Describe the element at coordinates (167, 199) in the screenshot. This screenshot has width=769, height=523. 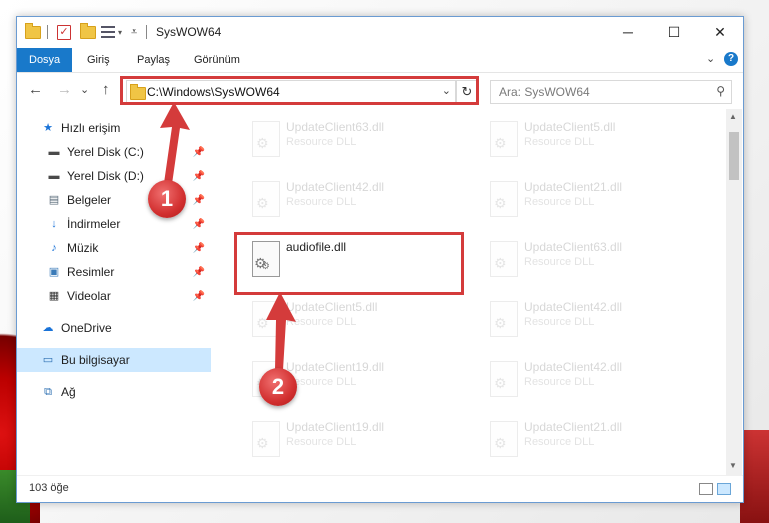
I see `step-1-badge: 1` at that location.